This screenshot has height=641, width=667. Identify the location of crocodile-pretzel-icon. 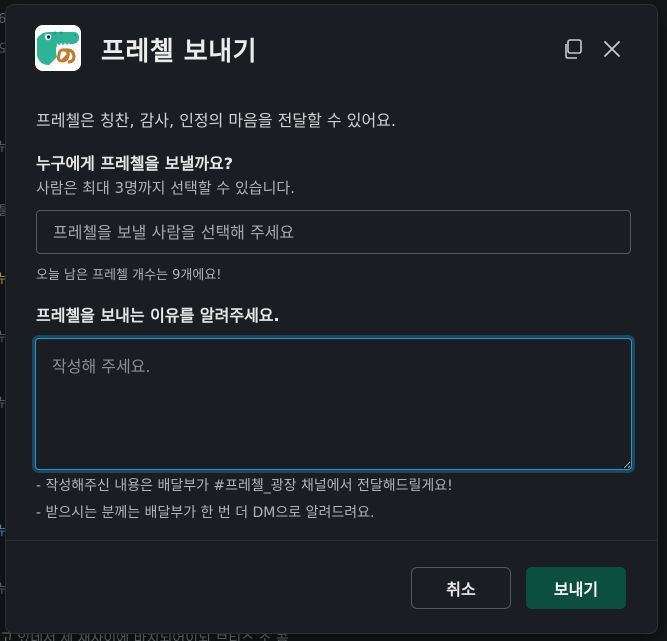
(58, 48).